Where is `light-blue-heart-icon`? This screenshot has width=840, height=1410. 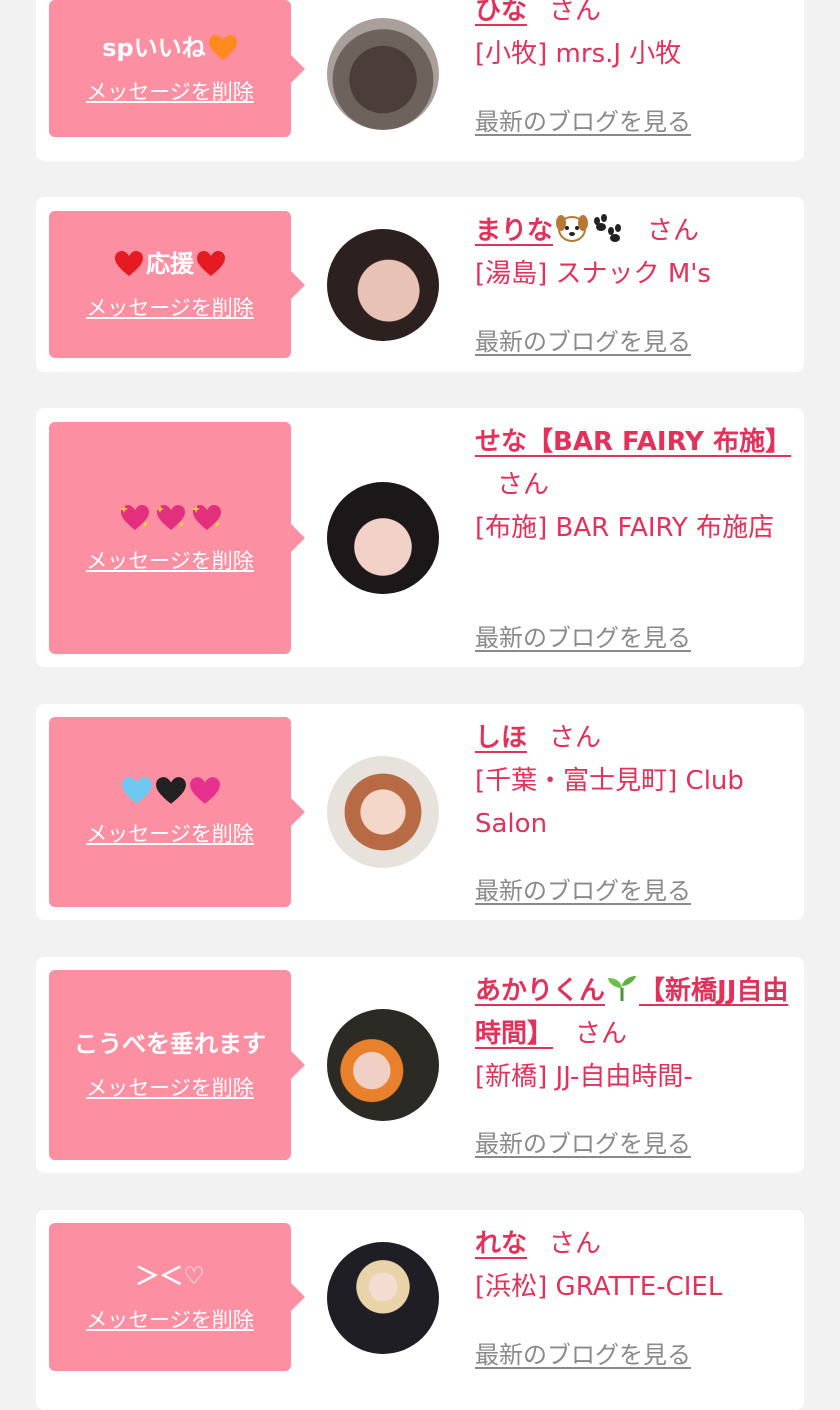
light-blue-heart-icon is located at coordinates (137, 791).